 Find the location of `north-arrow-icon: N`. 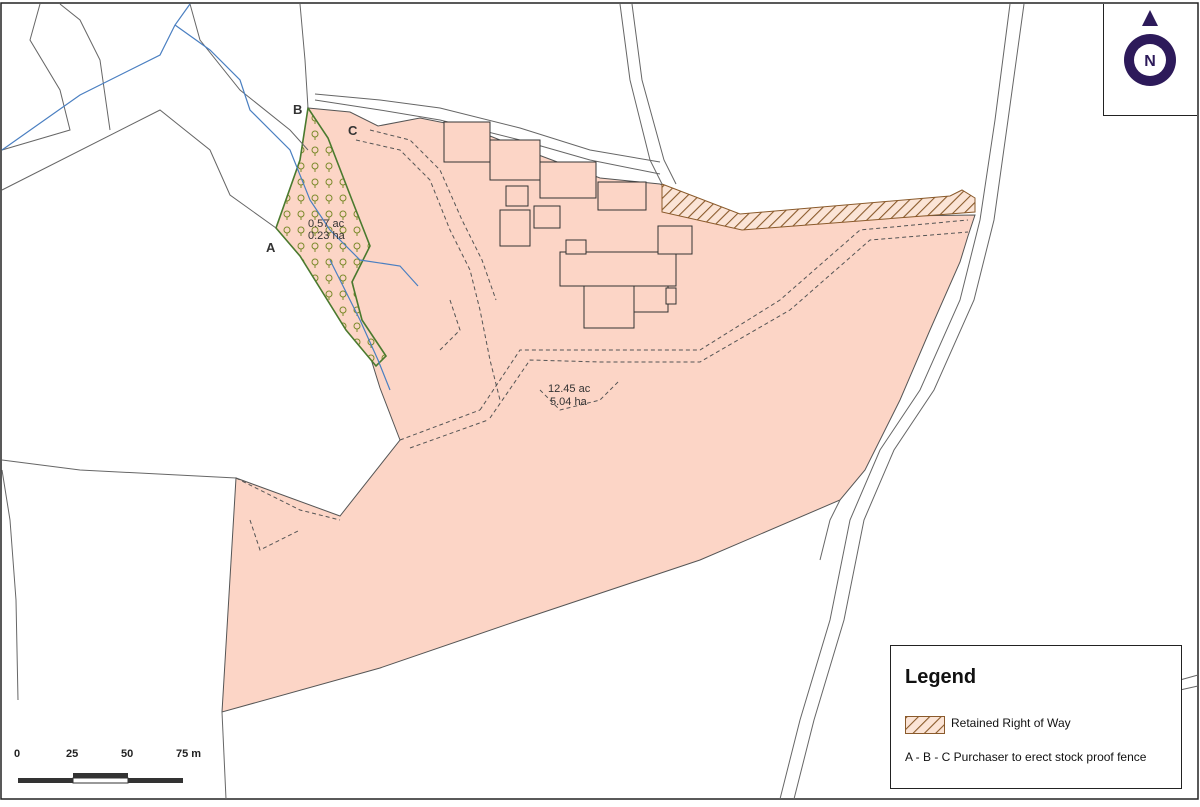

north-arrow-icon: N is located at coordinates (1150, 48).